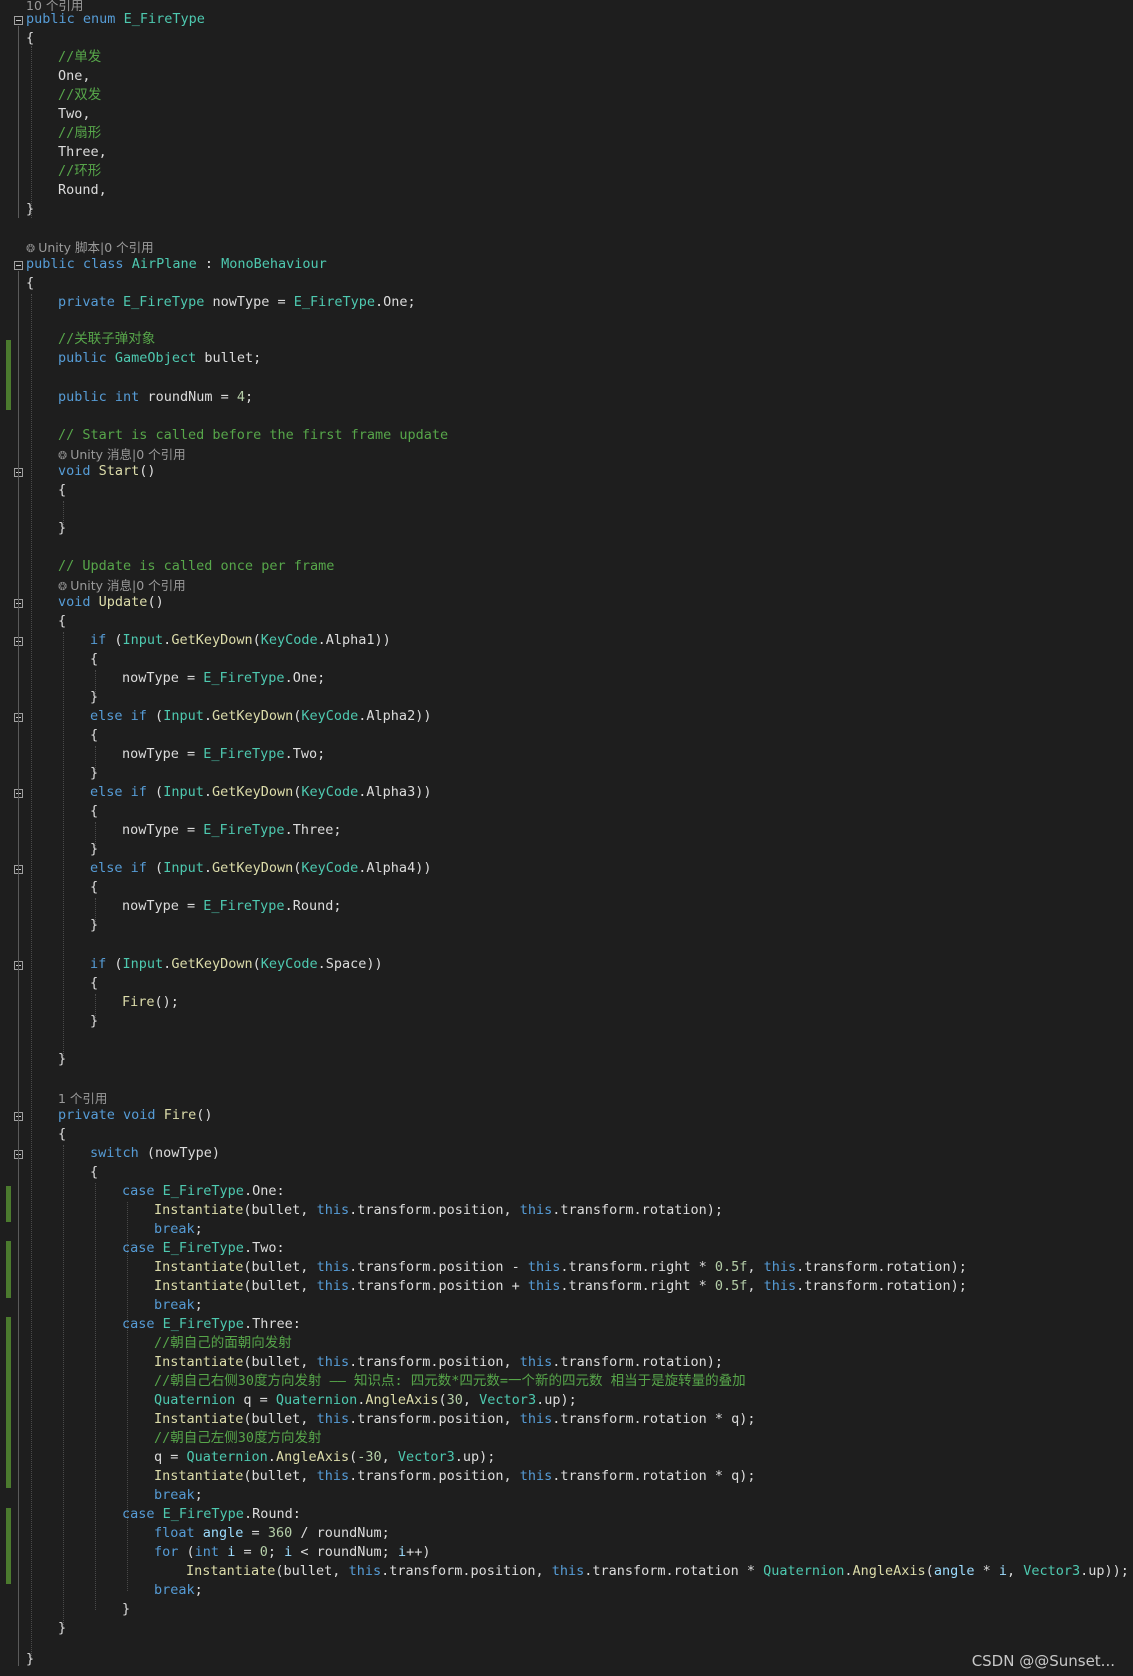 This screenshot has width=1133, height=1676. I want to click on code-token: int, so click(207, 1552).